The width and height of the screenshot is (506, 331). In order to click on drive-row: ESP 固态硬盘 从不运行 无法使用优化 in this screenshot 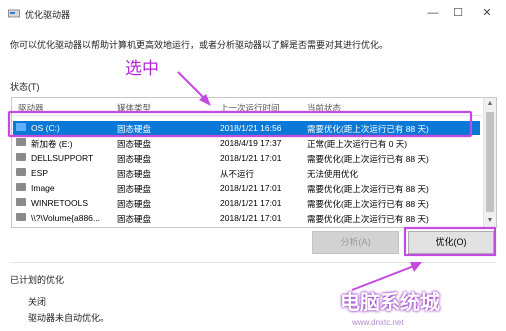, I will do `click(246, 173)`.